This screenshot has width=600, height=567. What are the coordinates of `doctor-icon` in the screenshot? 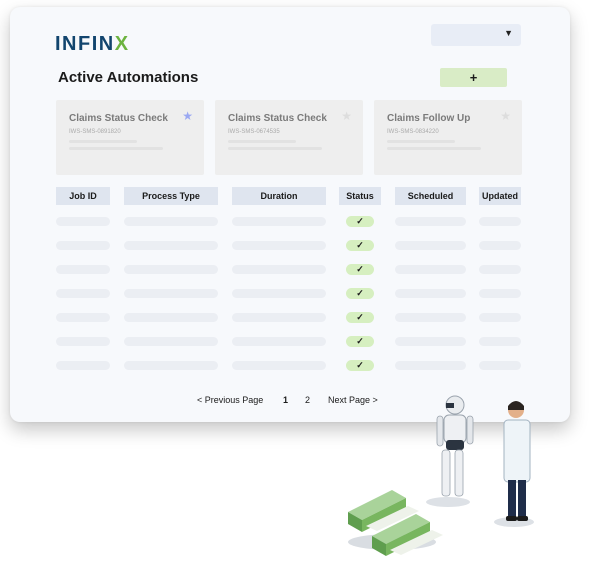 It's located at (514, 464).